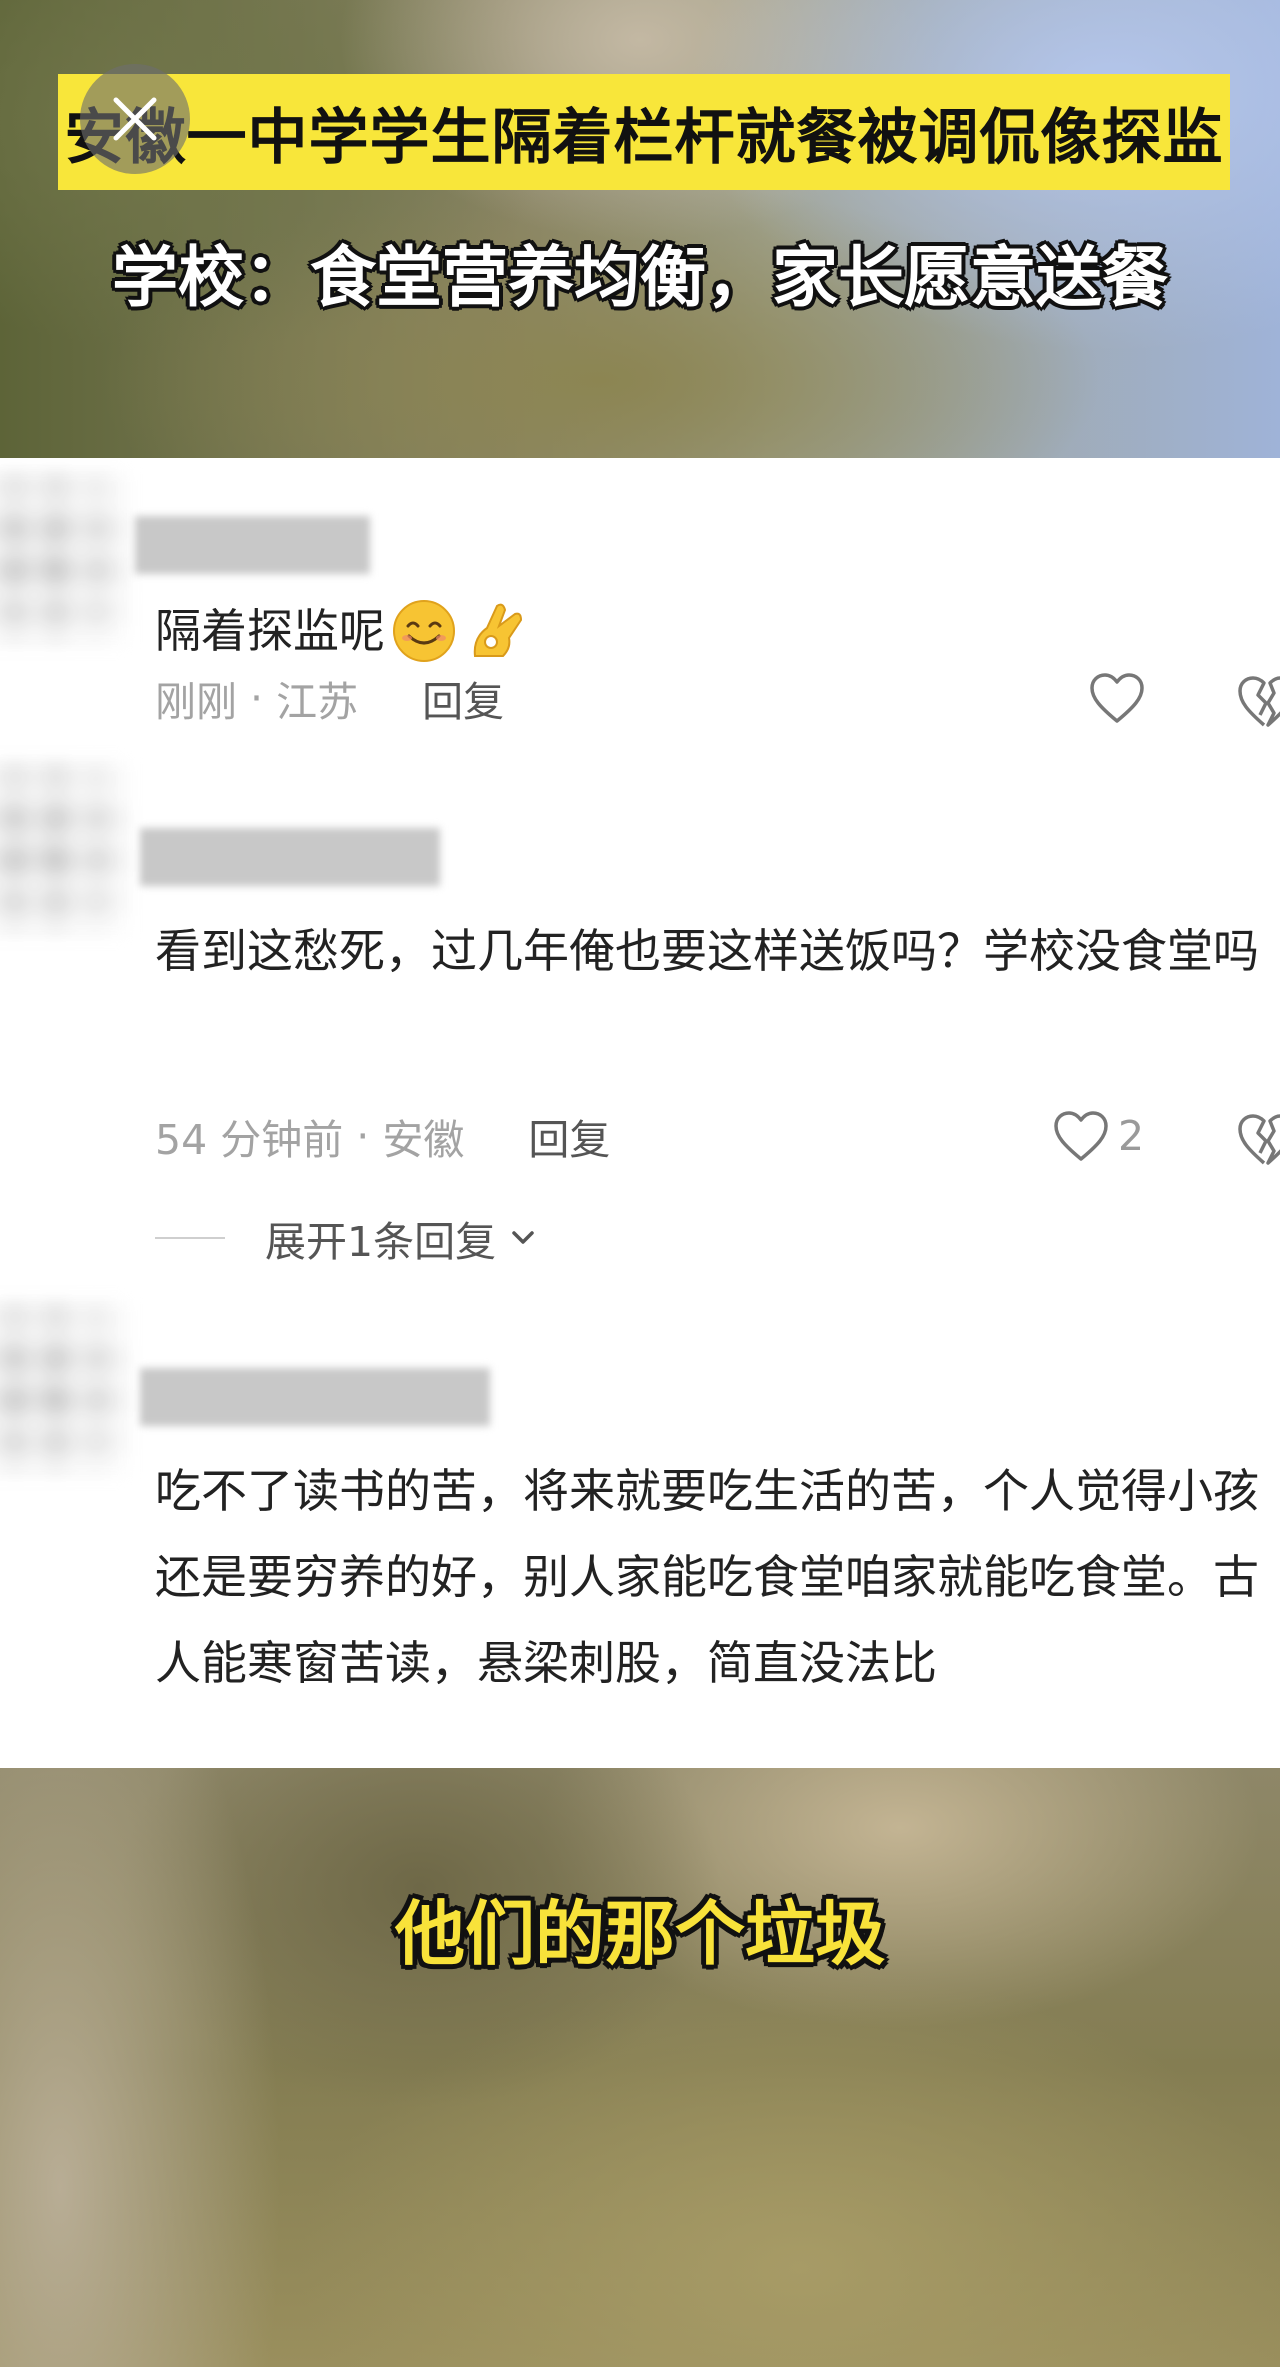 This screenshot has width=1280, height=2367. I want to click on video-subtitle: 他们的那个垃圾, so click(640, 1933).